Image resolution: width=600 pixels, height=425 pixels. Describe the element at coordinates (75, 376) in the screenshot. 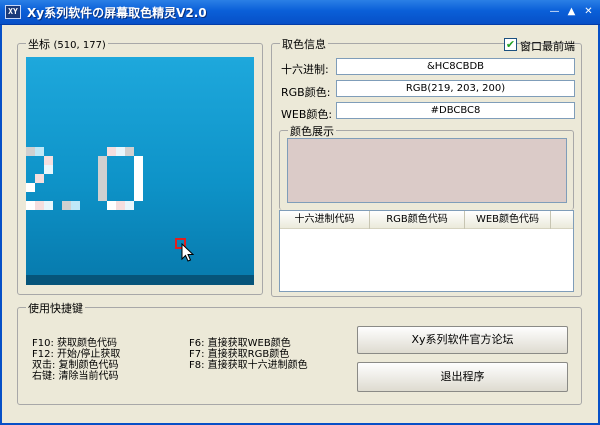

I see `shortcut-right-click: 右键: 清除当前代码` at that location.